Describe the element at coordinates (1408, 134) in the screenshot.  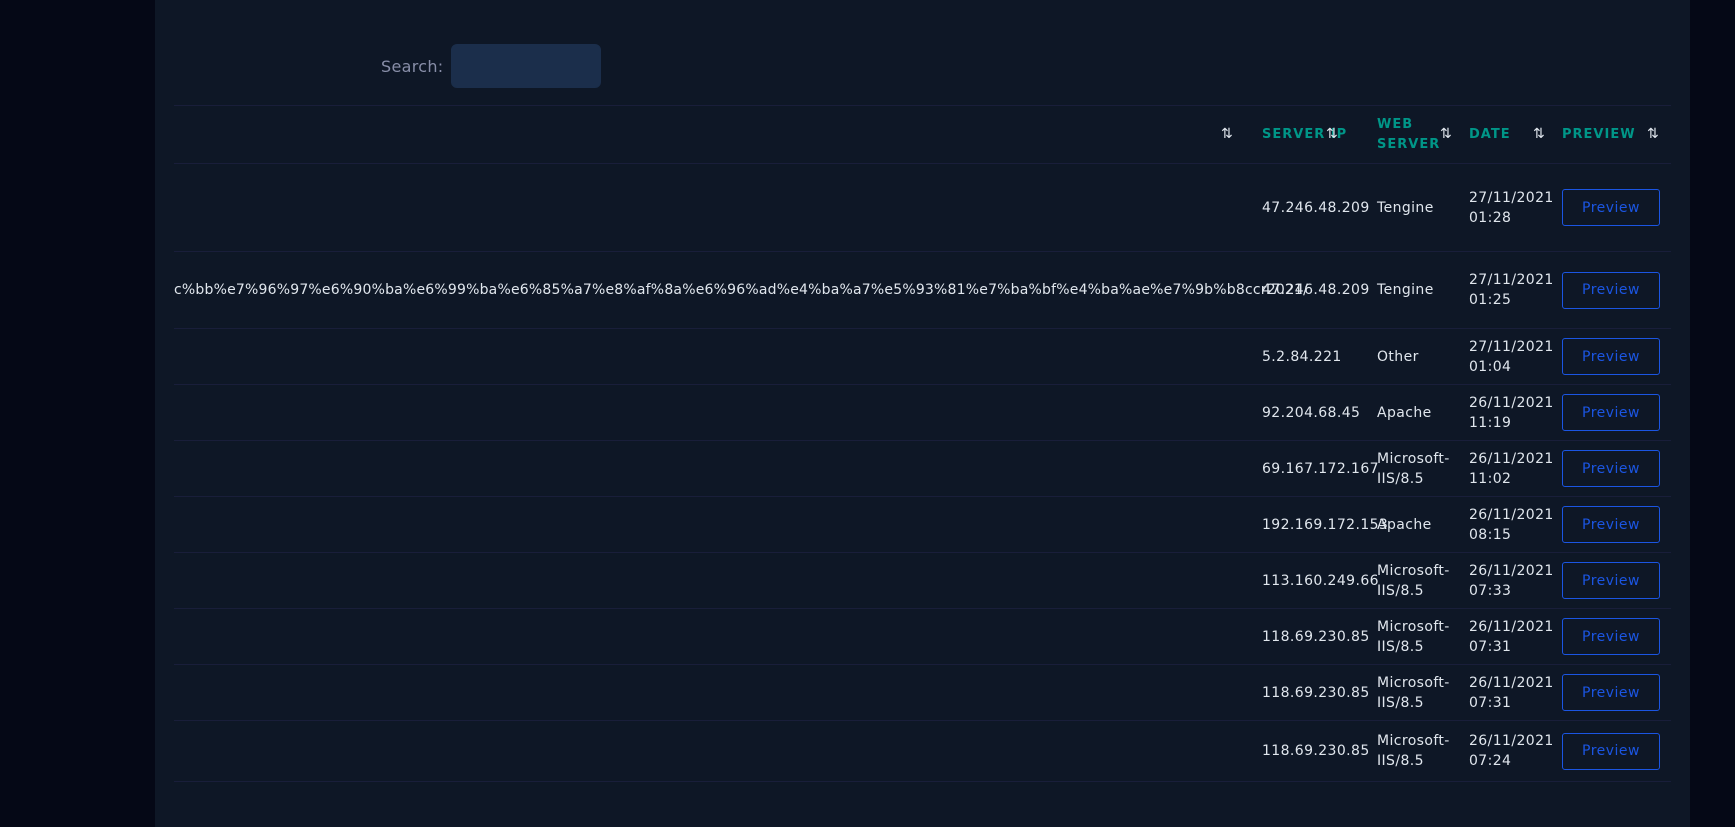
I see `column-header-web-server: WEB SERVER` at that location.